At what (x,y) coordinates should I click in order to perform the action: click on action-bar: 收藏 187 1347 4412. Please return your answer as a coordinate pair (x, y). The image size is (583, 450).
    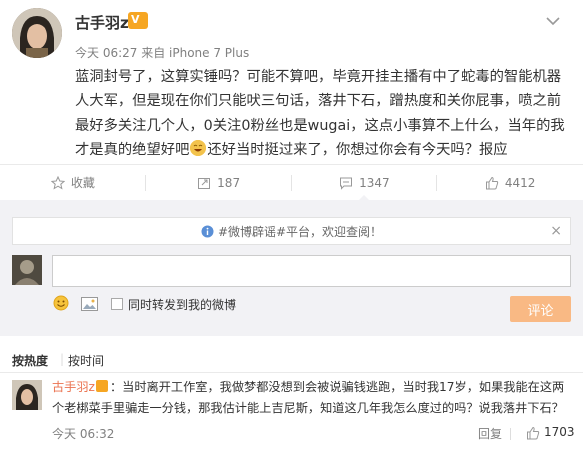
    Looking at the image, I should click on (291, 182).